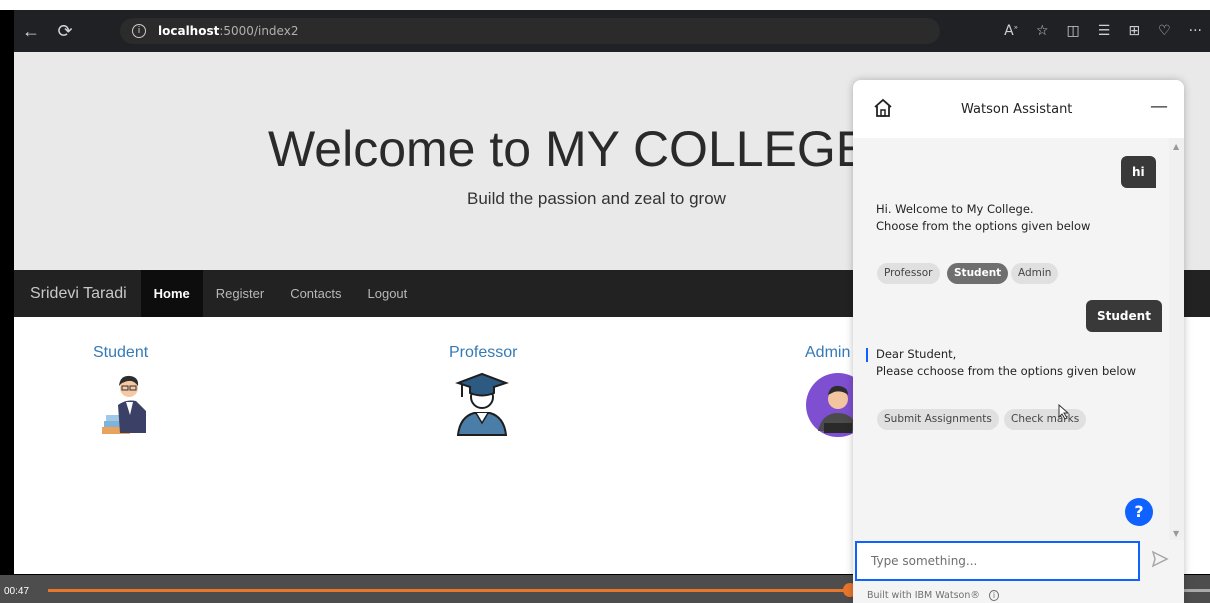 The height and width of the screenshot is (603, 1210). I want to click on watson-title: Watson Assistant, so click(1017, 109).